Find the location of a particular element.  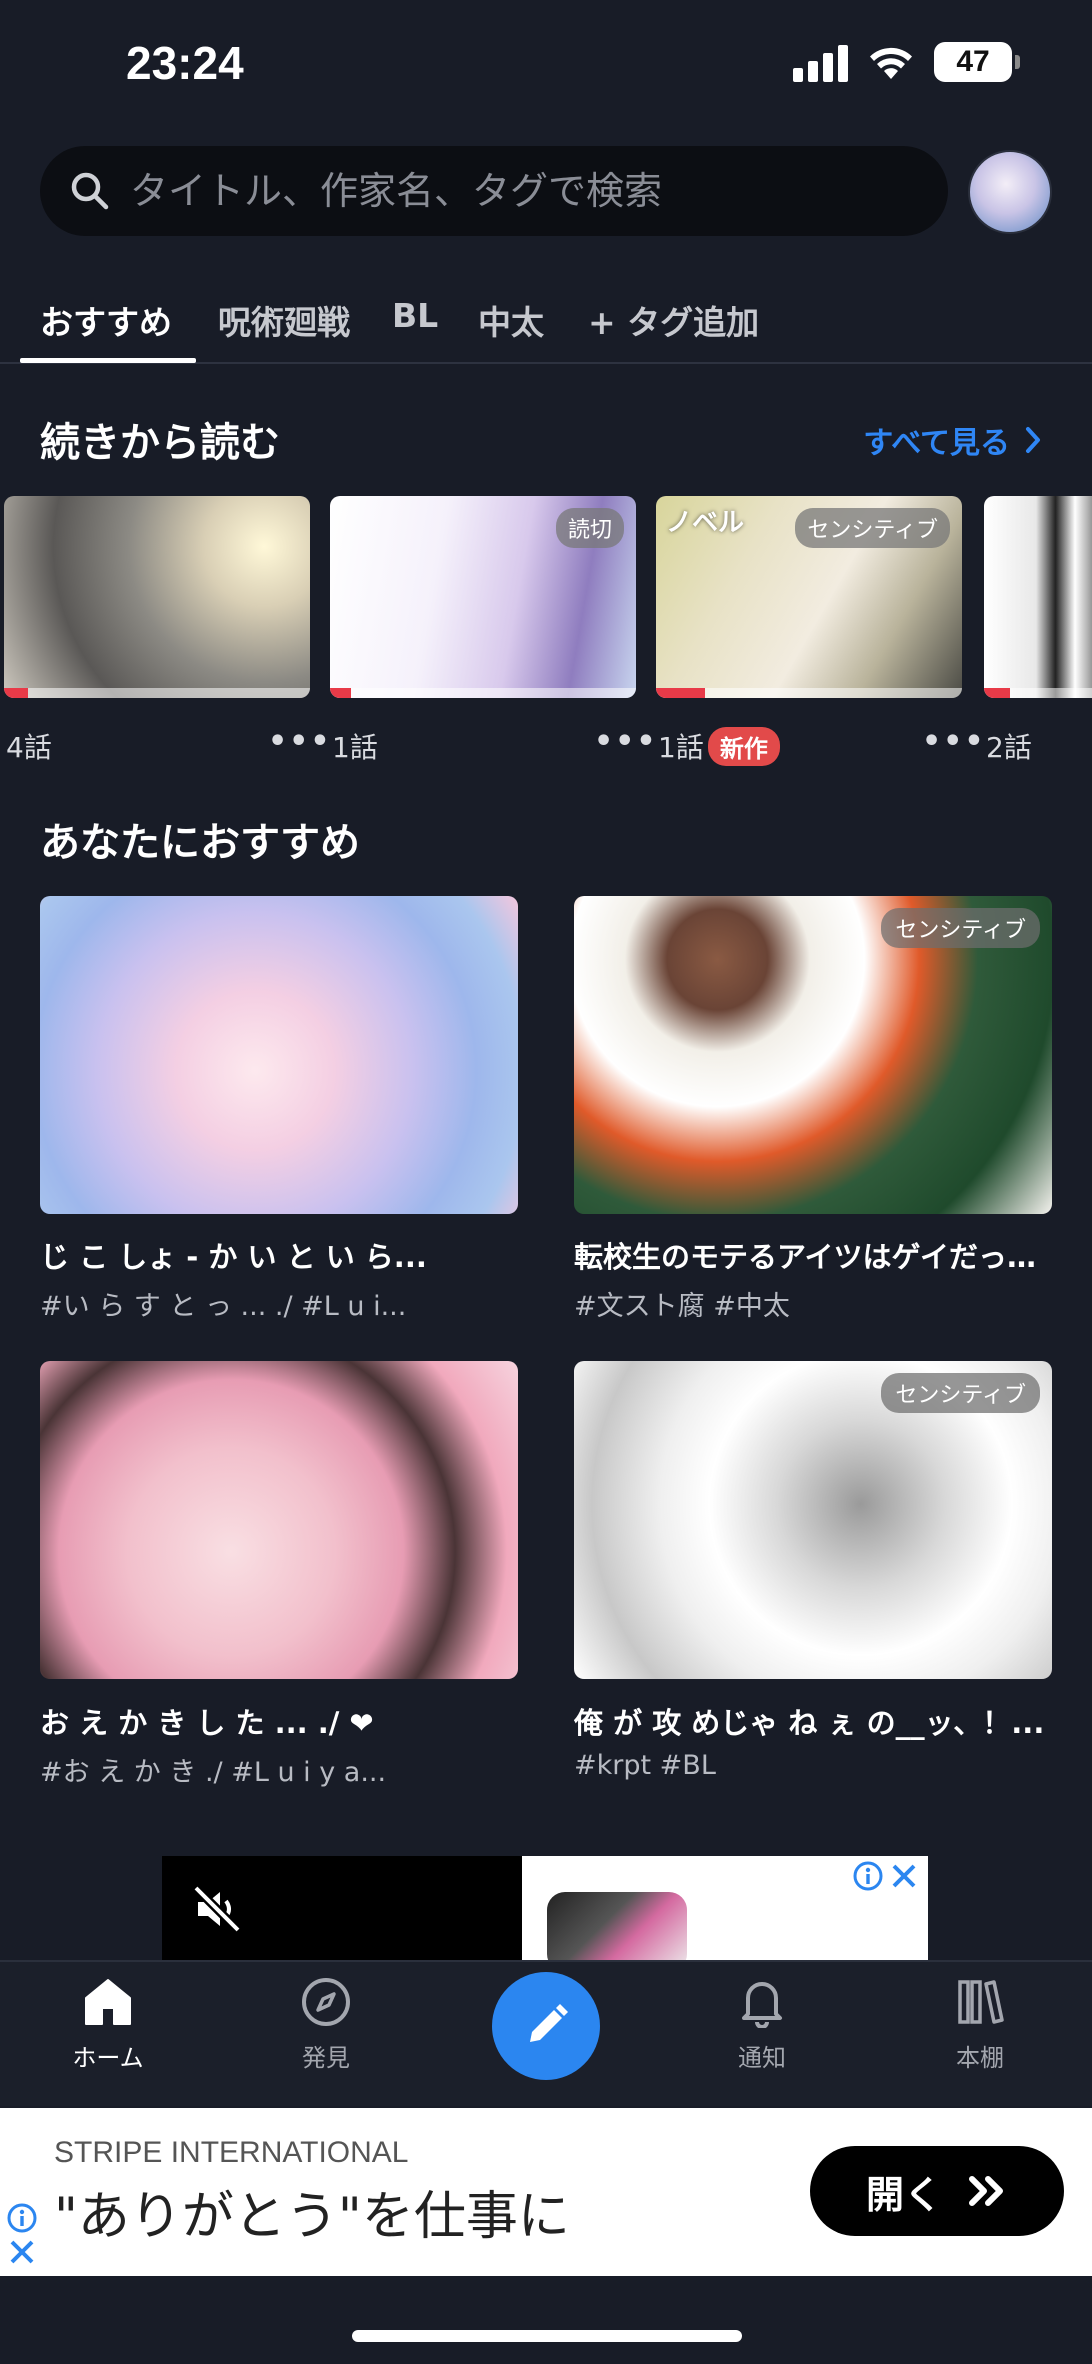

banner-ad: STRIPE INTERNATIONAL "ありがとう"を仕事に 開く is located at coordinates (546, 2192).